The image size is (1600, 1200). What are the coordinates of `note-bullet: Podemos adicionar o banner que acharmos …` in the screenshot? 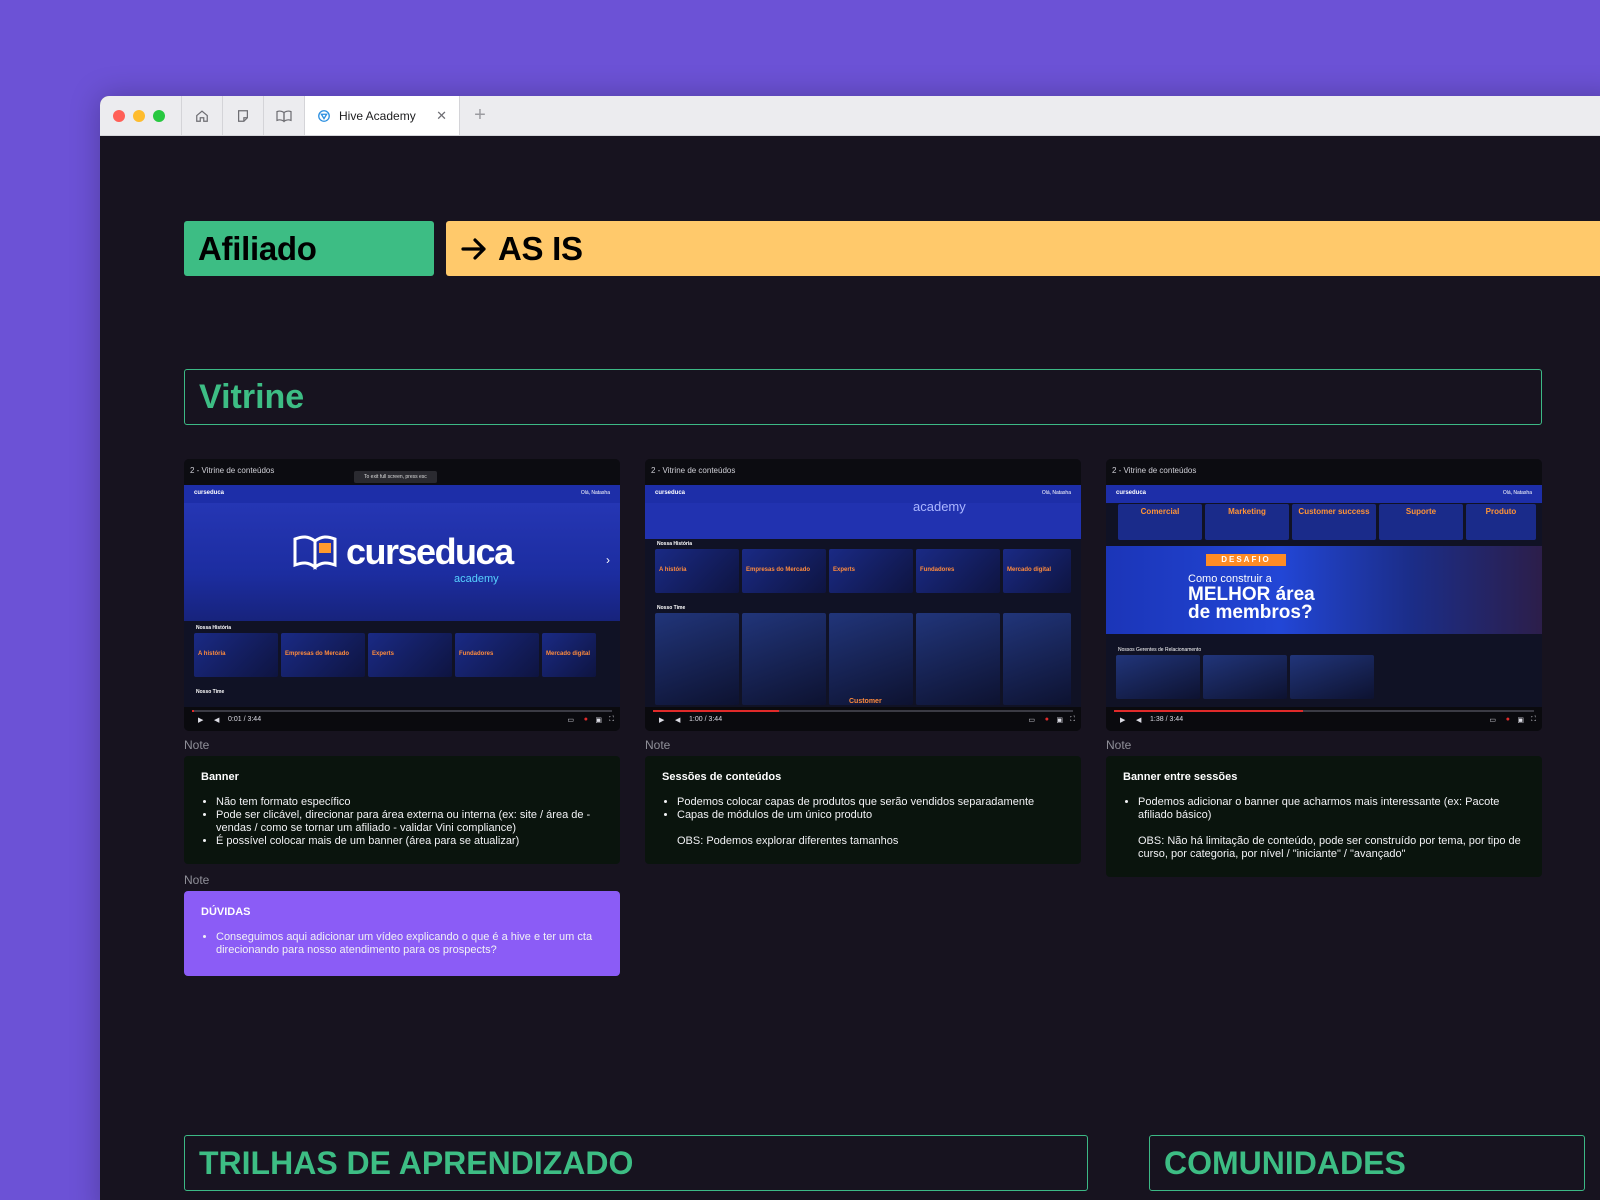 It's located at (1331, 809).